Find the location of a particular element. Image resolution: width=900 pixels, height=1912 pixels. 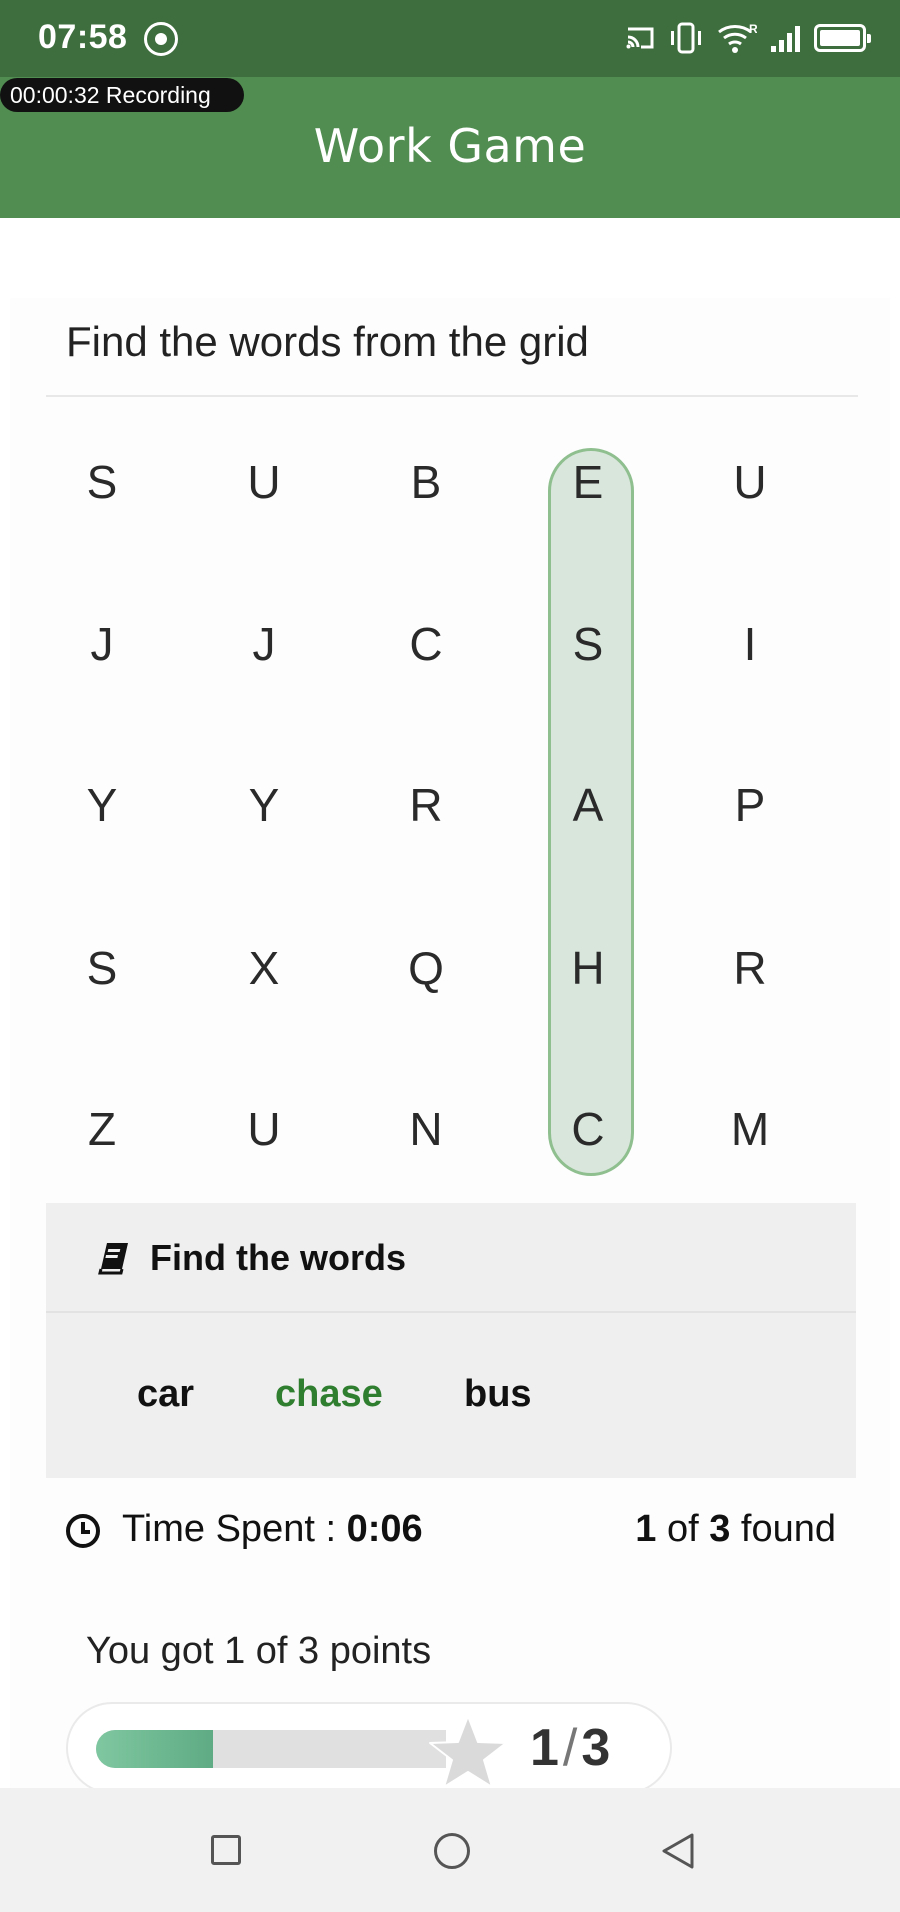

words-panel: Find the words car chase bus is located at coordinates (451, 1340).